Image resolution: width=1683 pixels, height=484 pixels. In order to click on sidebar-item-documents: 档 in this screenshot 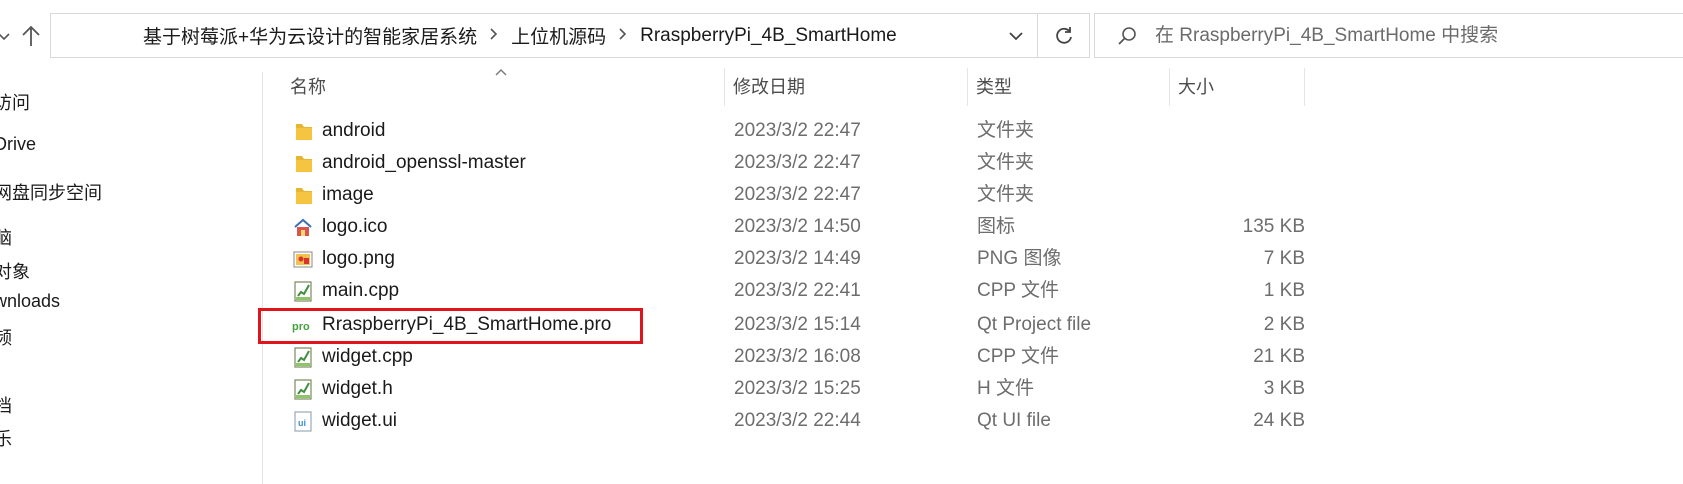, I will do `click(6, 405)`.